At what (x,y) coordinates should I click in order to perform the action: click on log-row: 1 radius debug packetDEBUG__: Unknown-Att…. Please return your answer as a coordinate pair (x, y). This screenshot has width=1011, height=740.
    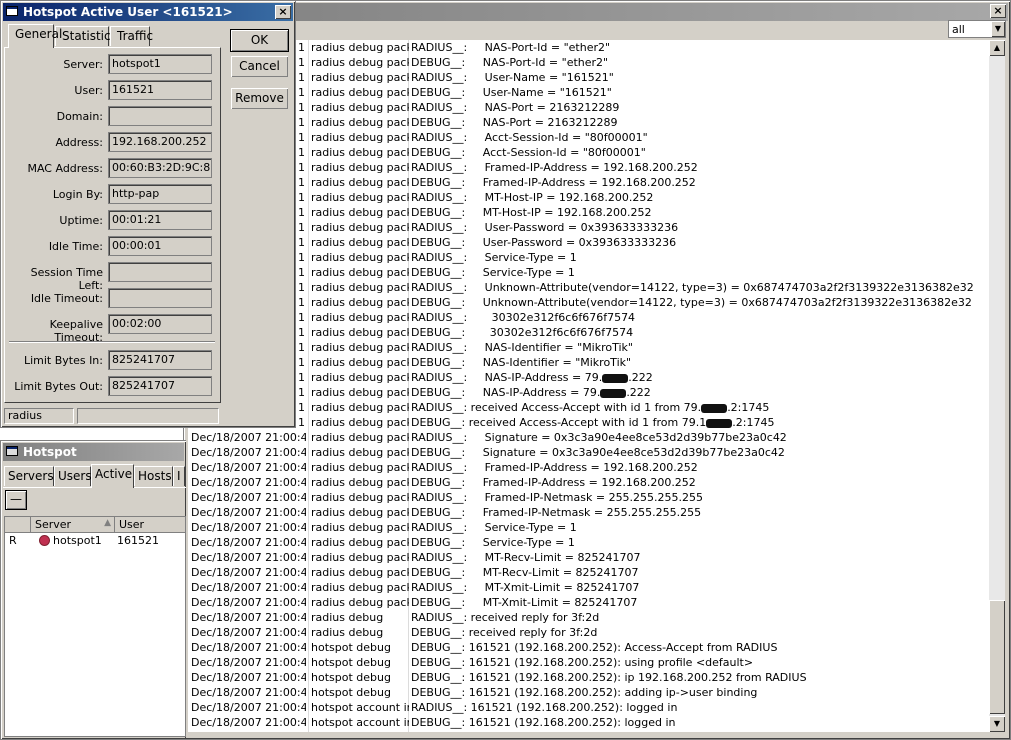
    Looking at the image, I should click on (588, 302).